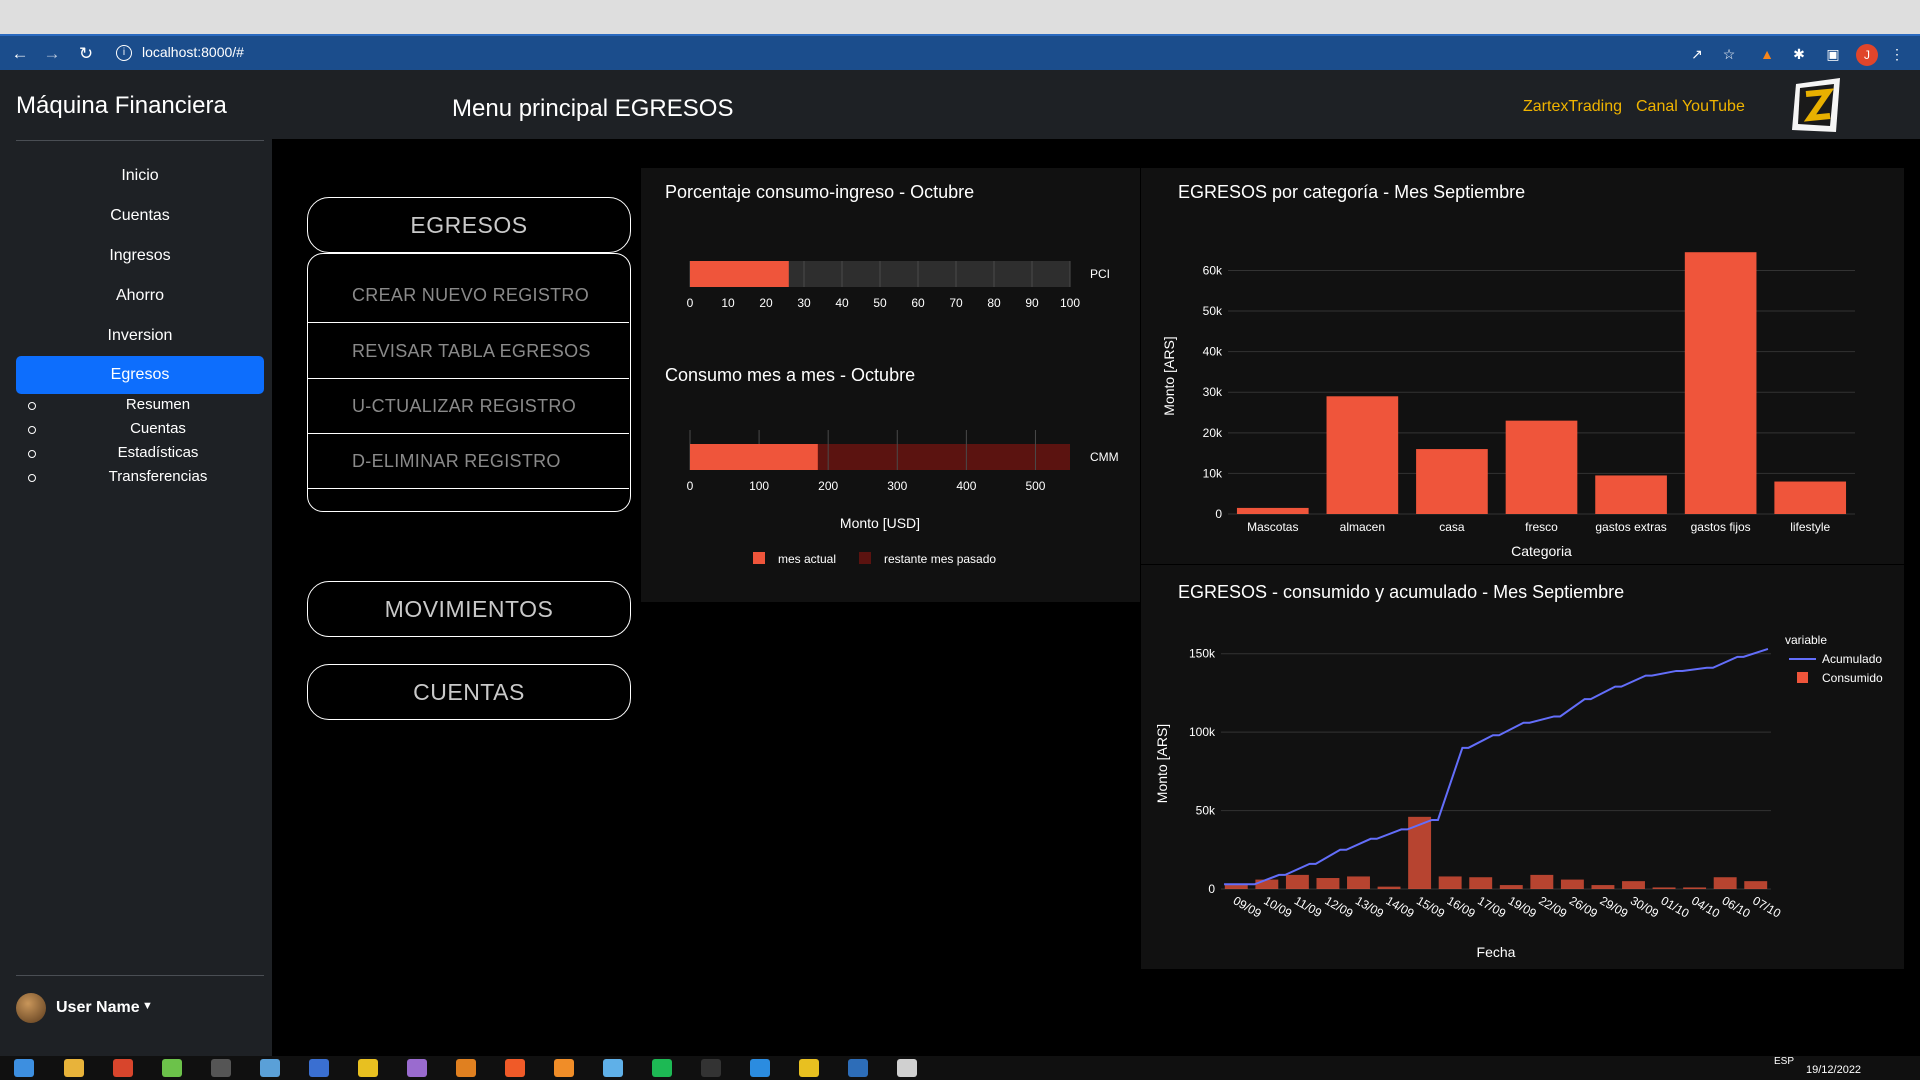 This screenshot has height=1080, width=1920. I want to click on sublime-icon, so click(466, 1068).